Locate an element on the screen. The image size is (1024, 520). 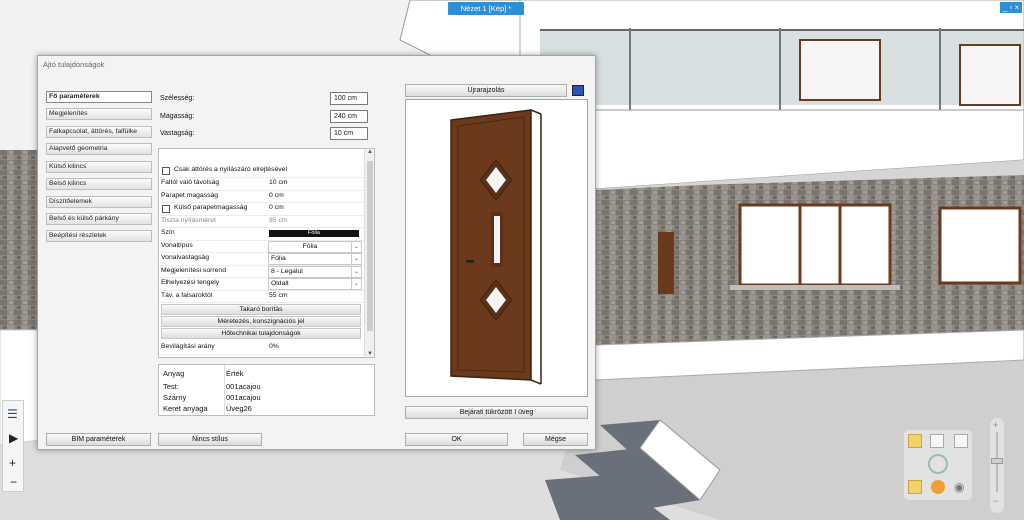
material-row-name: Test: is located at coordinates (171, 386).